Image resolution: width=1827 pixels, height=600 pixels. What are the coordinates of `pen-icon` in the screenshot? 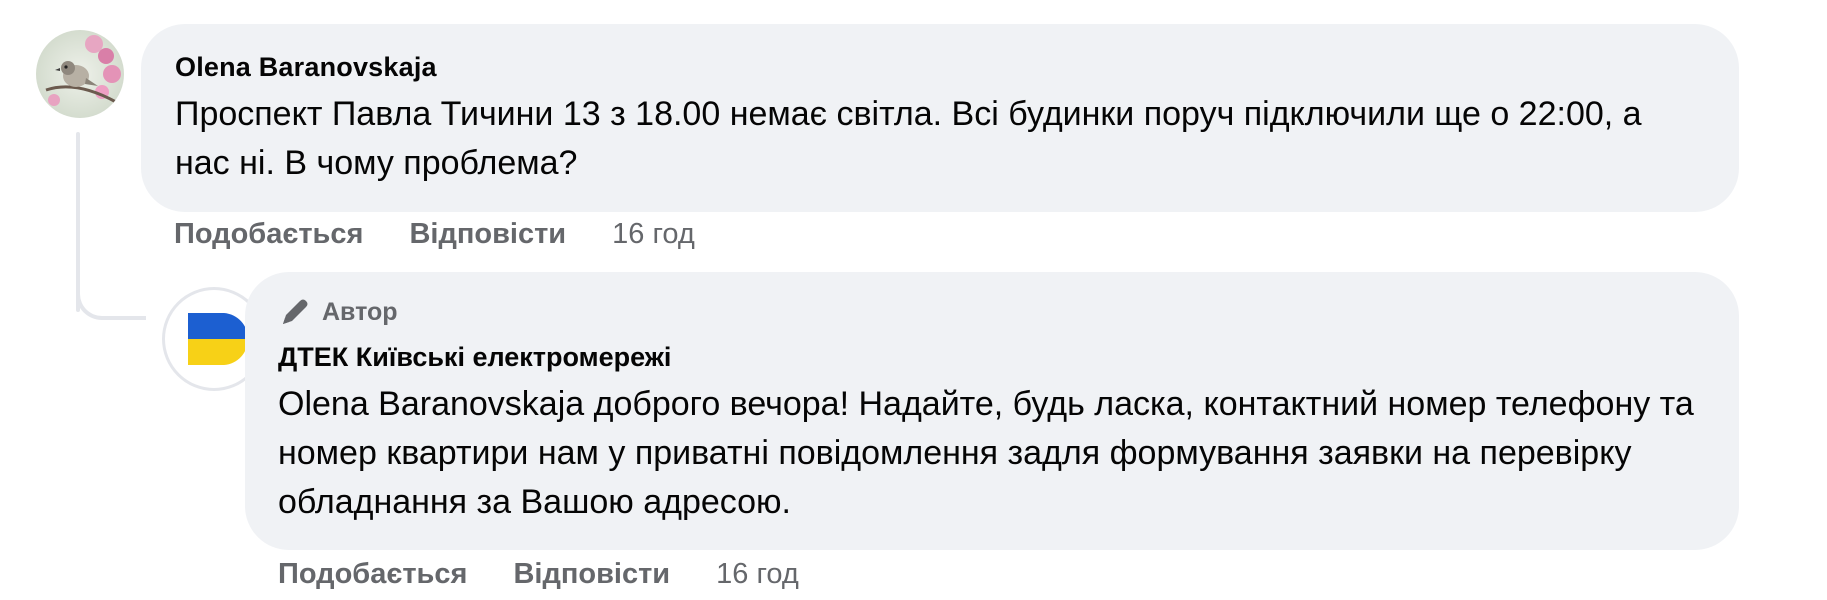 It's located at (295, 311).